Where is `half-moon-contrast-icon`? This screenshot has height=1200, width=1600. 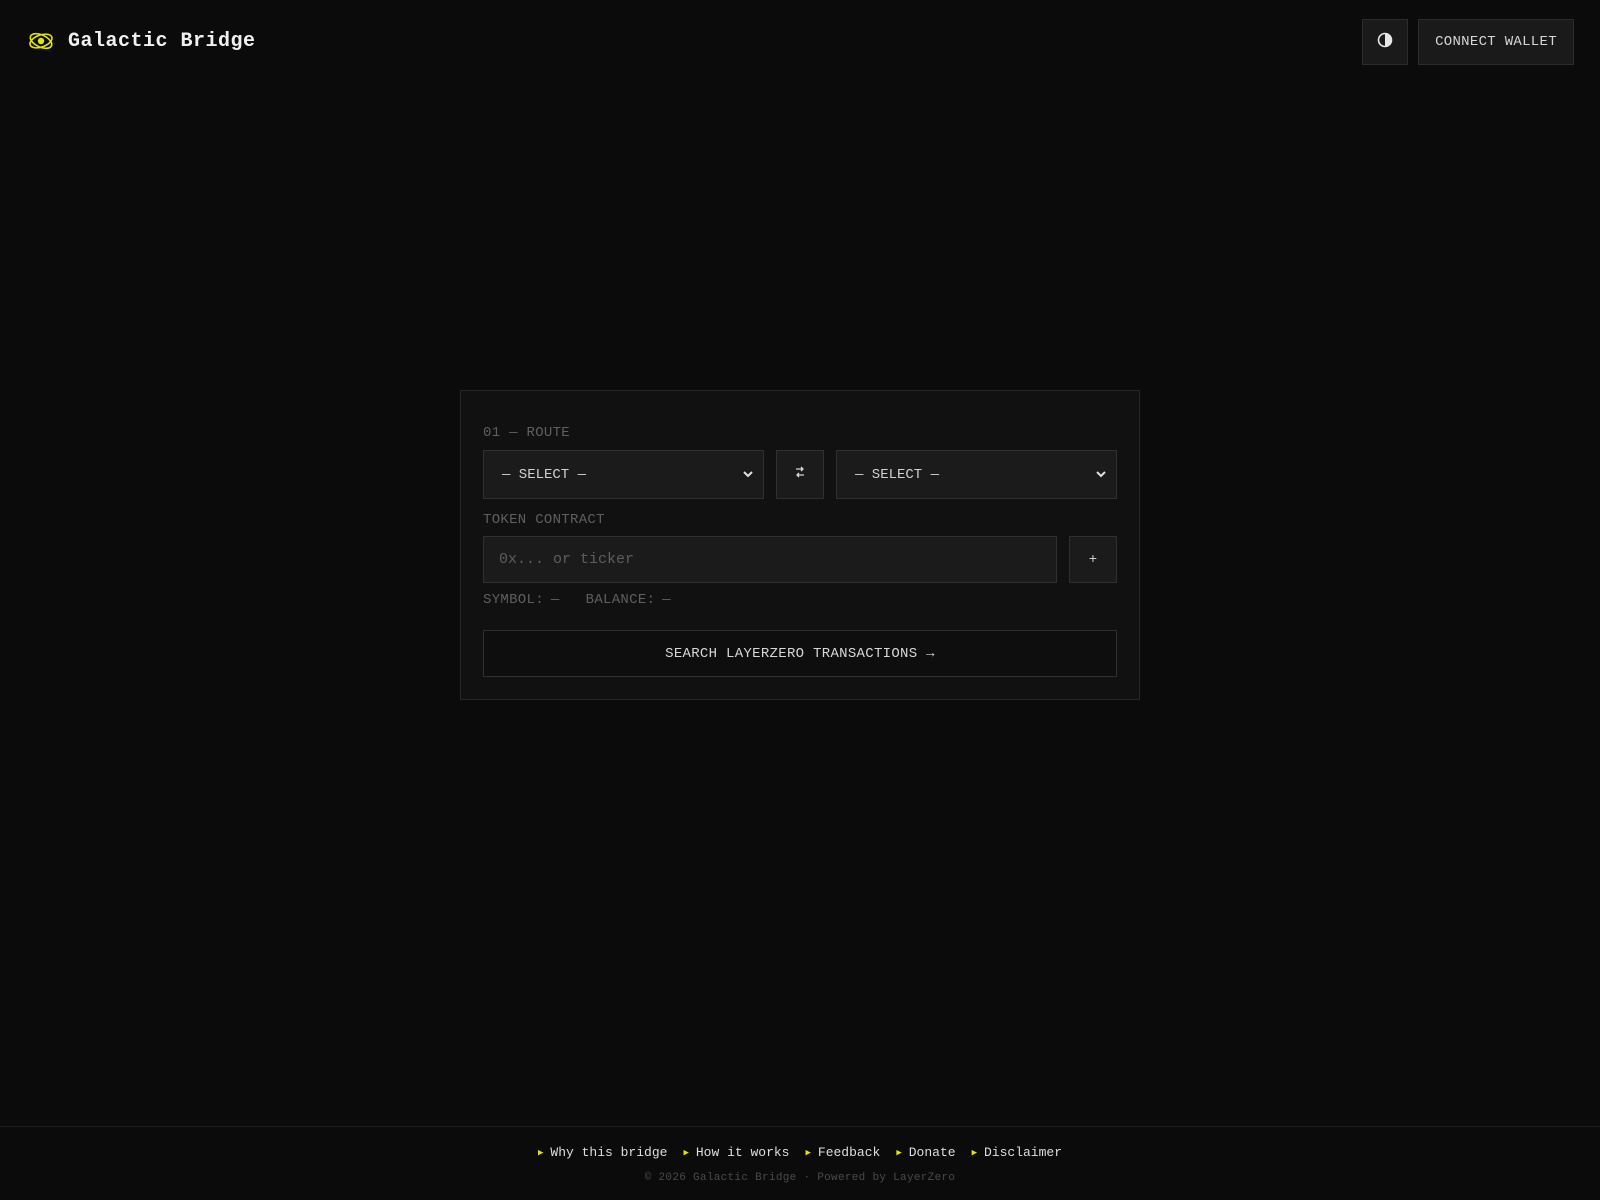 half-moon-contrast-icon is located at coordinates (1385, 42).